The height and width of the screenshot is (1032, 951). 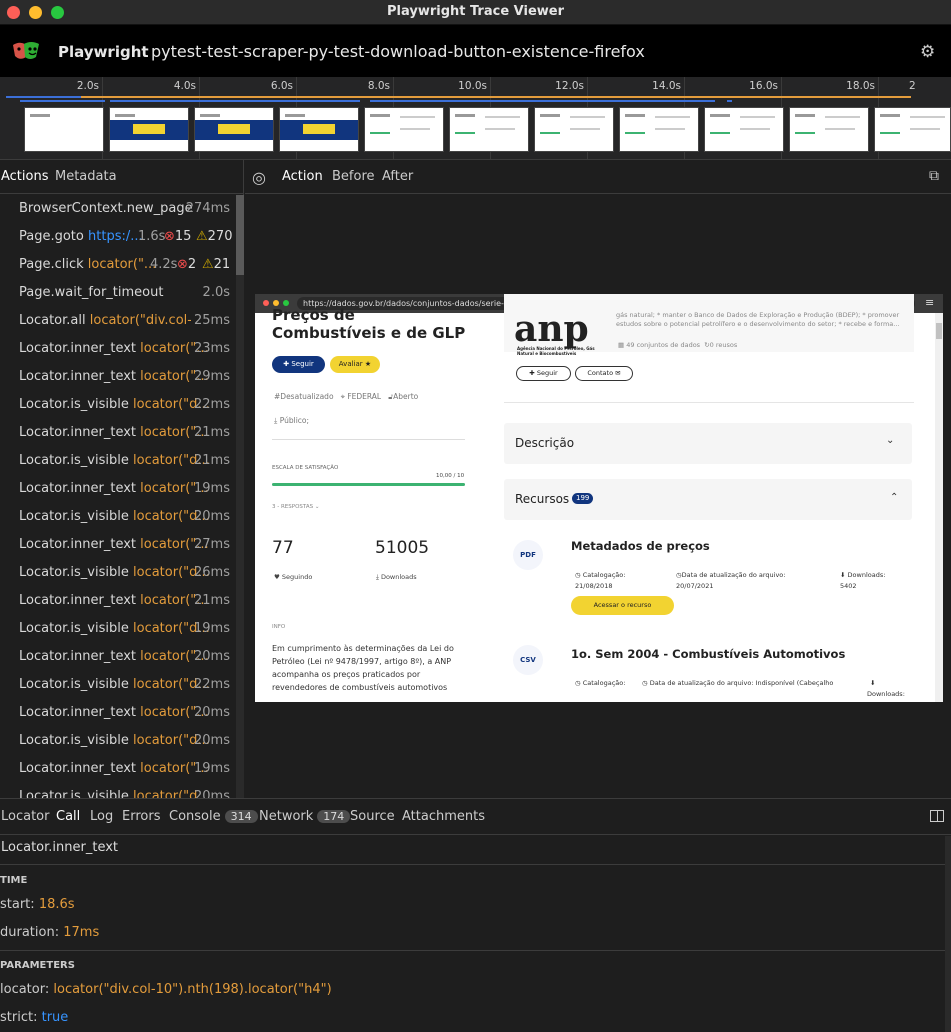 I want to click on time-section-header: TIME, so click(x=14, y=880).